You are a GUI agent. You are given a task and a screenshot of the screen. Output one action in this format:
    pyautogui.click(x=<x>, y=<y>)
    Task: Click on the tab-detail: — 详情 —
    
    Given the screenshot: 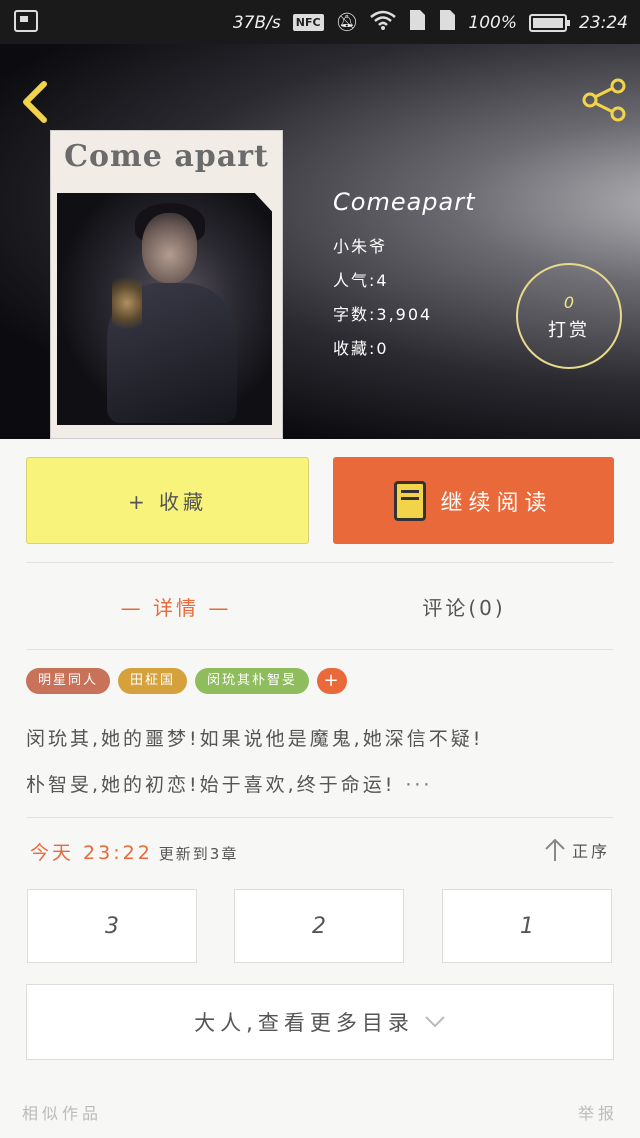 What is the action you would take?
    pyautogui.click(x=176, y=608)
    